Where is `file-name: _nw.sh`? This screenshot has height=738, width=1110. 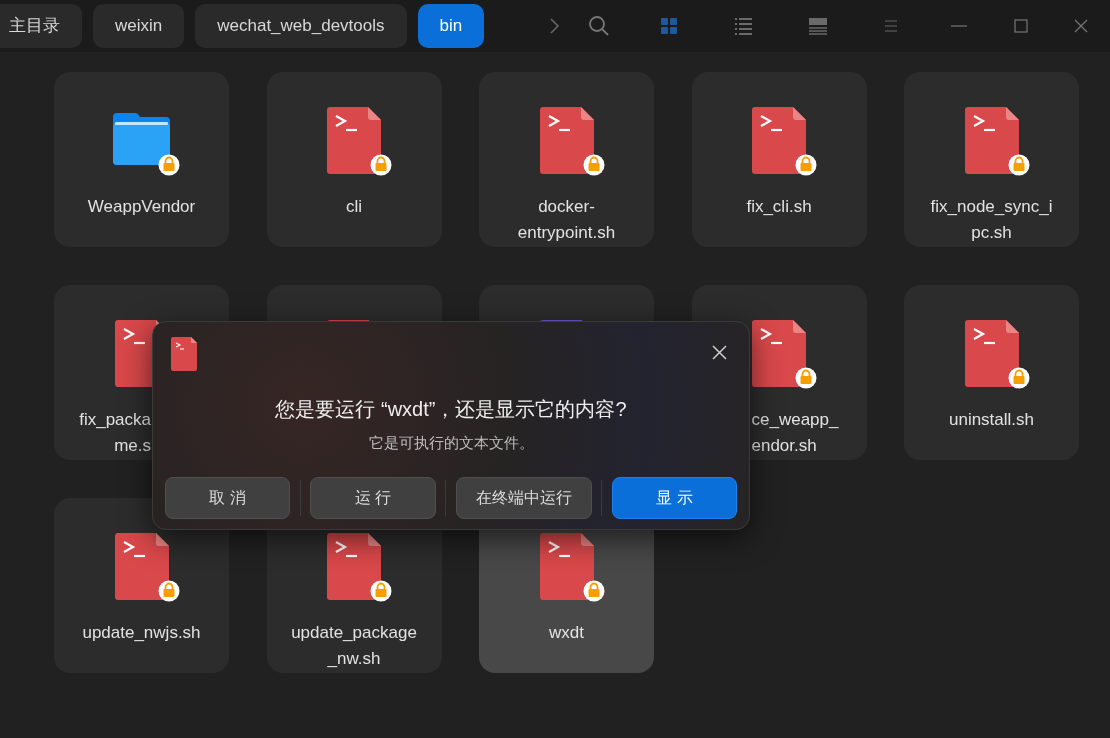
file-name: _nw.sh is located at coordinates (354, 659).